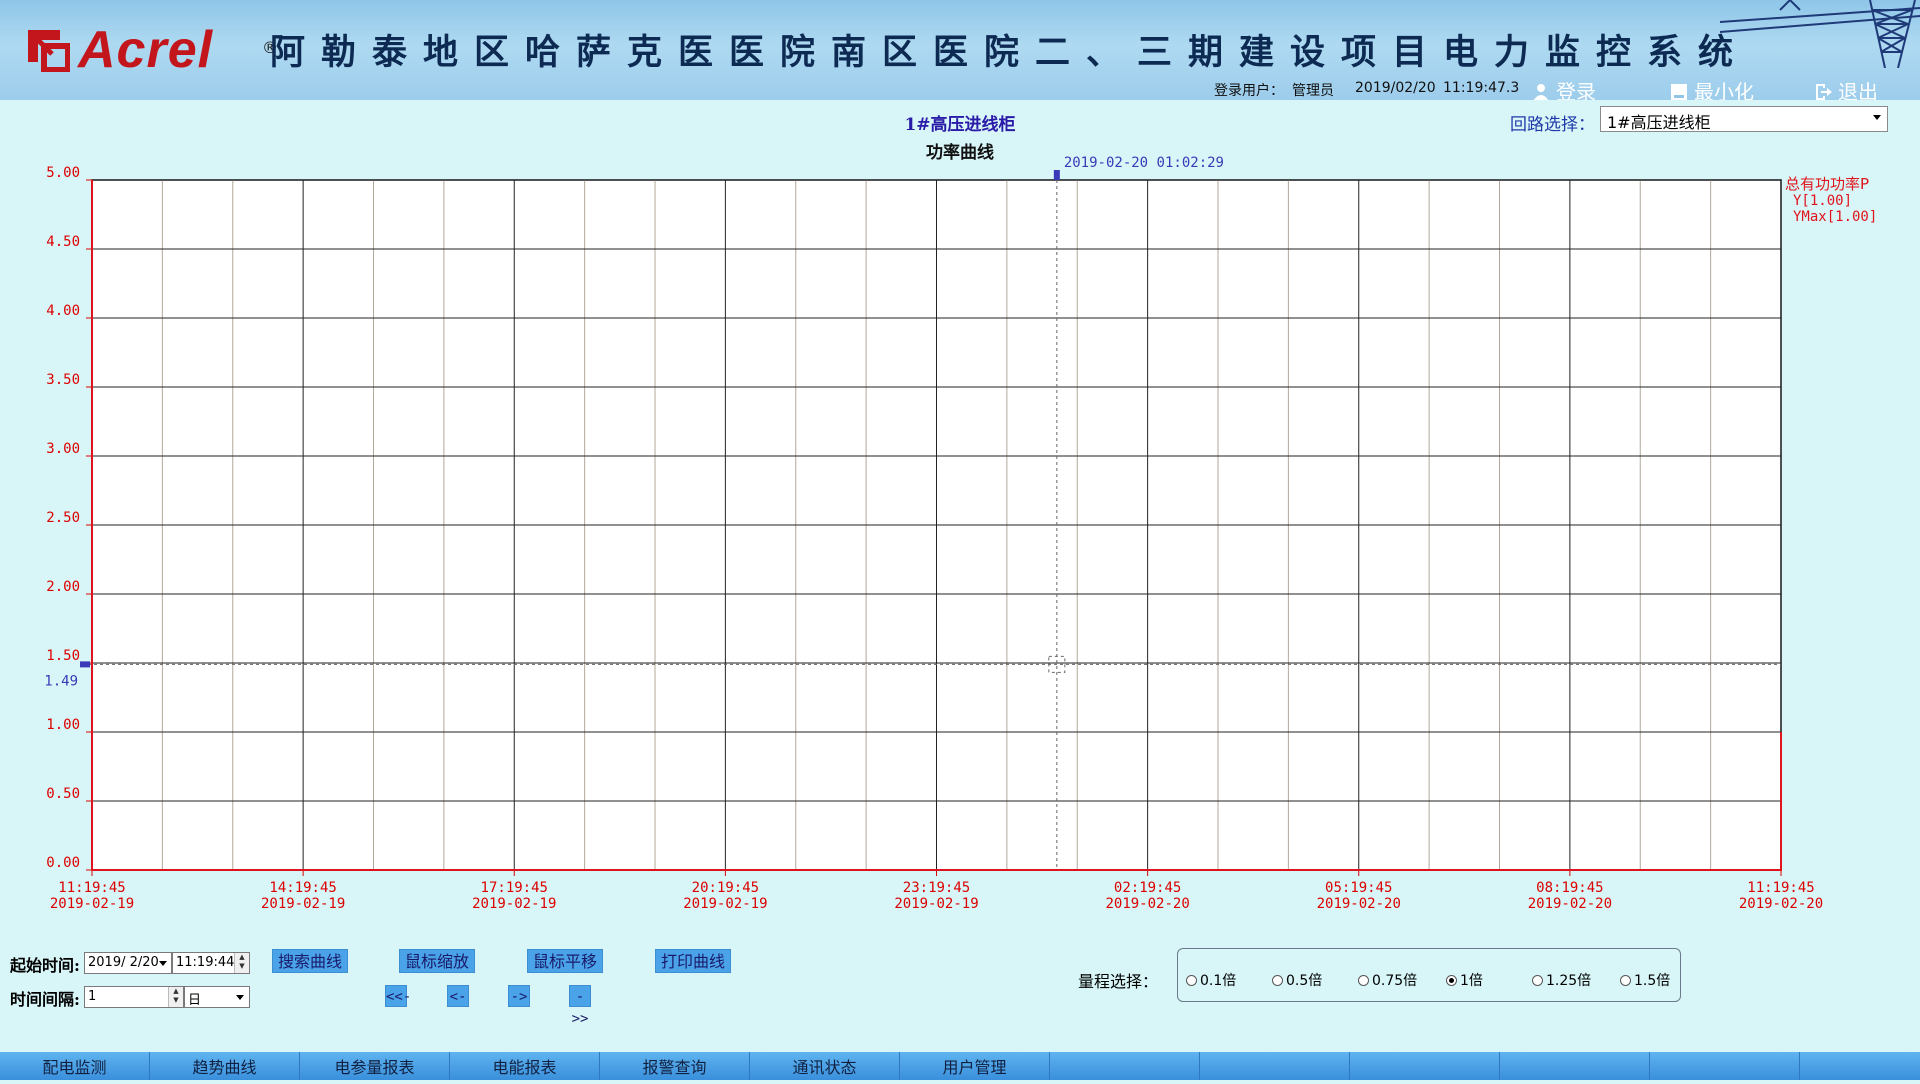 The image size is (1920, 1084). I want to click on exit-icon, so click(1824, 92).